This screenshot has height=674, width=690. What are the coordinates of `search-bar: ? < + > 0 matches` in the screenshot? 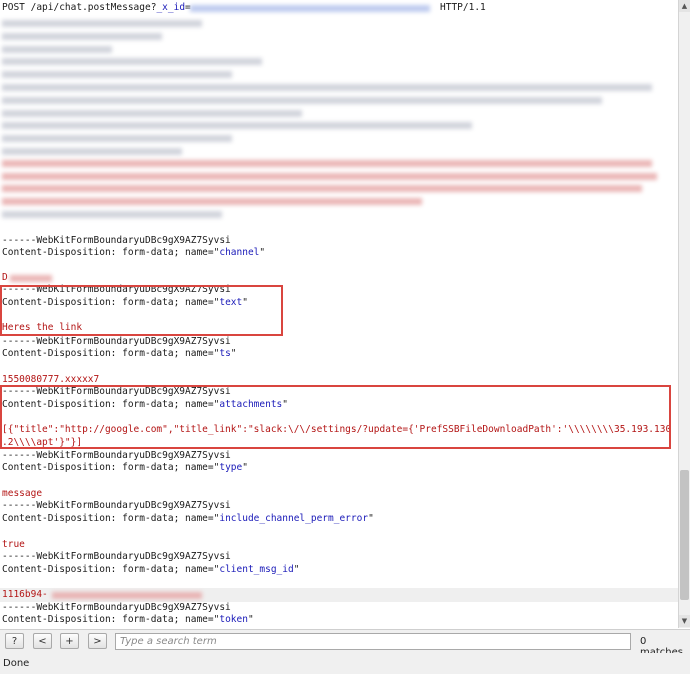 It's located at (345, 643).